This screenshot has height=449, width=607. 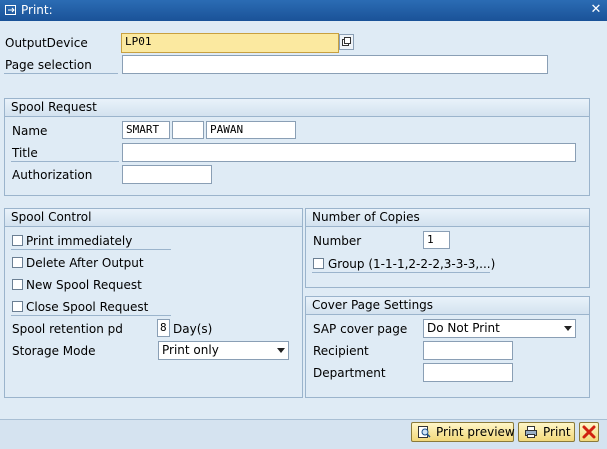 I want to click on output-device-field: LP01, so click(x=230, y=43).